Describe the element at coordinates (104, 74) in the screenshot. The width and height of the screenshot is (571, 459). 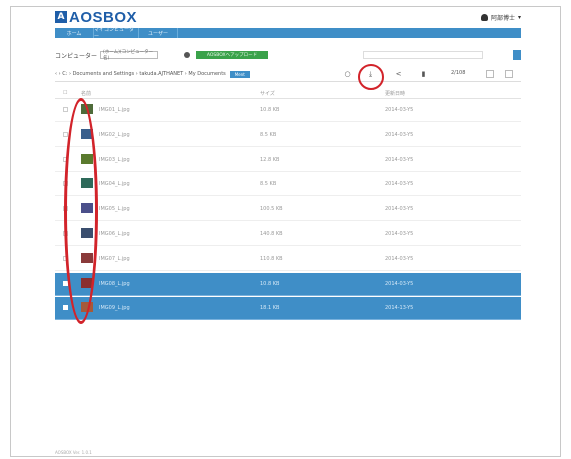
I see `breadcrumb-item: Documents and Settings` at that location.